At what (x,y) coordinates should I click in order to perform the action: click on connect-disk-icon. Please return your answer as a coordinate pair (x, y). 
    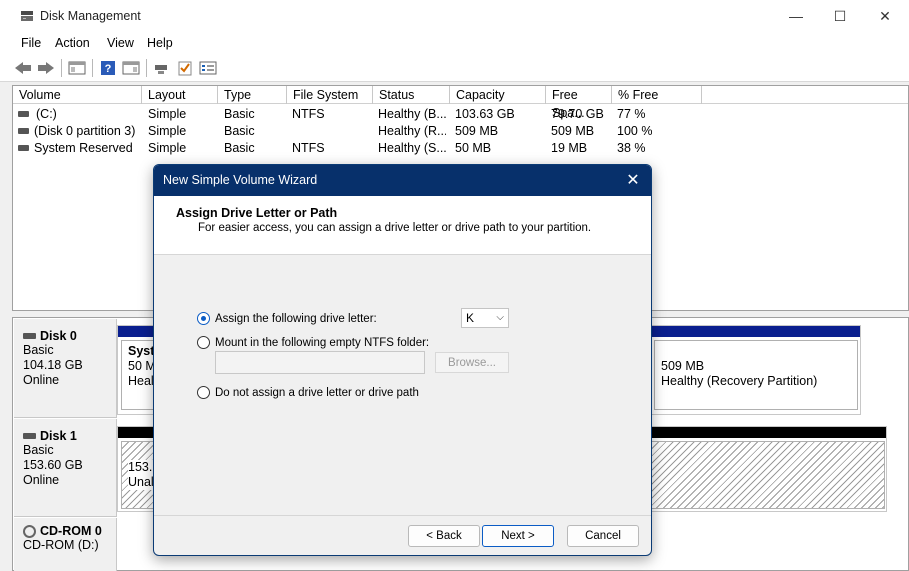
    Looking at the image, I should click on (162, 68).